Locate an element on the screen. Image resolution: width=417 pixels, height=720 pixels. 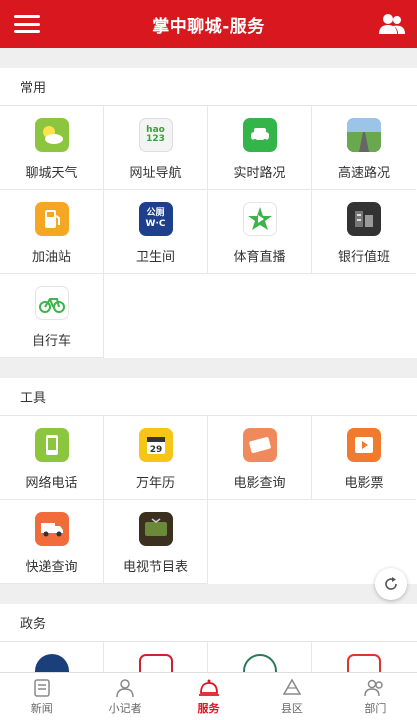
grid-item-url-nav: hao 123 网址导航 is located at coordinates (156, 148).